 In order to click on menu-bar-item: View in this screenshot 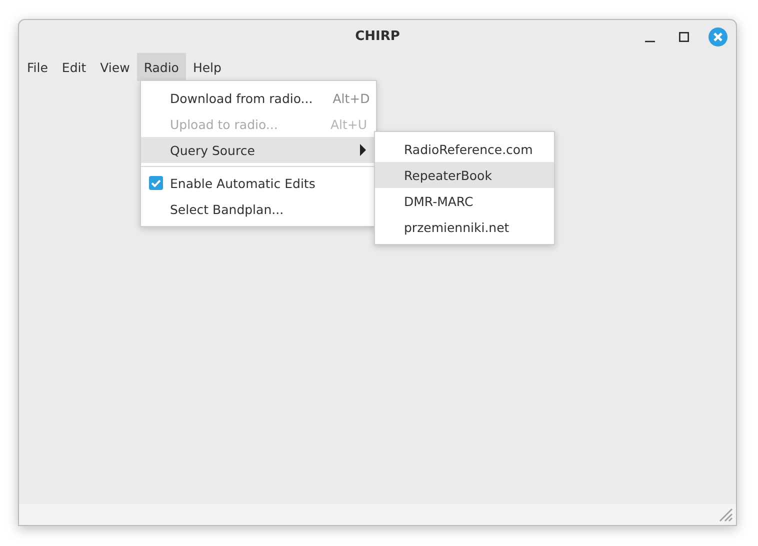, I will do `click(115, 67)`.